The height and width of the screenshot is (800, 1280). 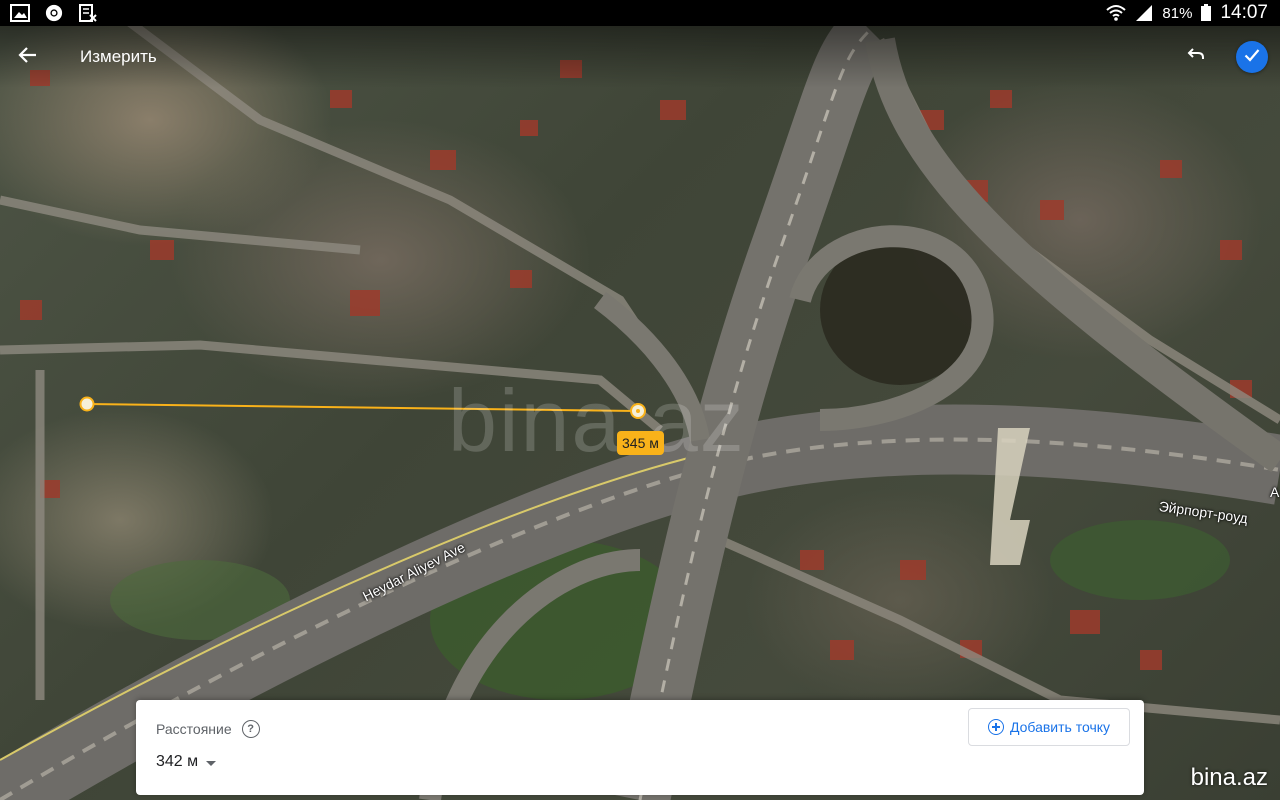 What do you see at coordinates (1275, 492) in the screenshot?
I see `road-label-a: A` at bounding box center [1275, 492].